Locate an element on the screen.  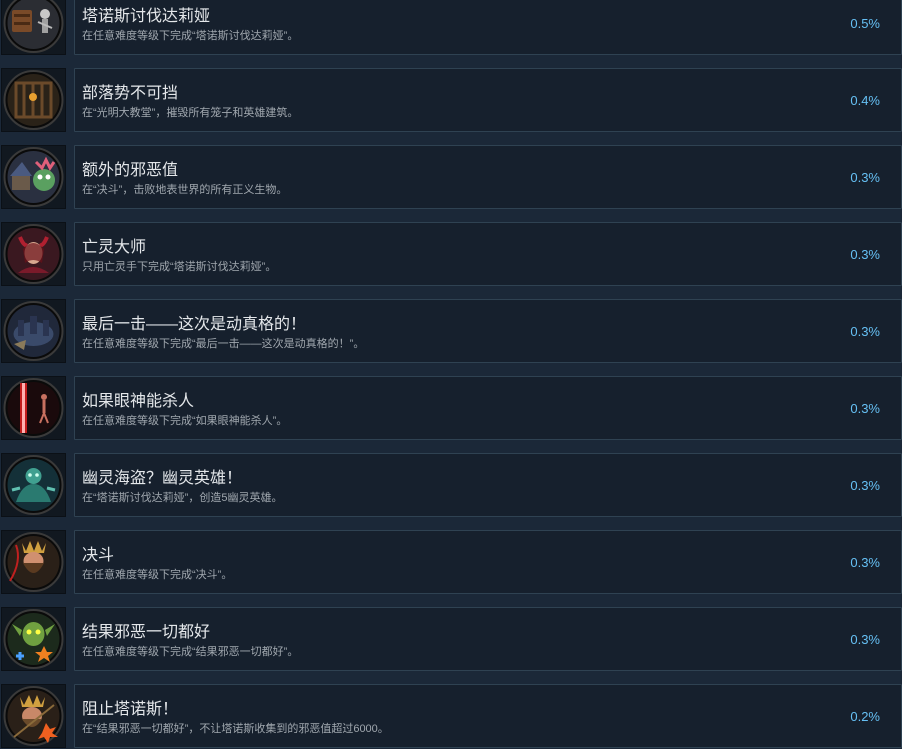
achievement-title: 结果邪恶一切都好 is located at coordinates (146, 632).